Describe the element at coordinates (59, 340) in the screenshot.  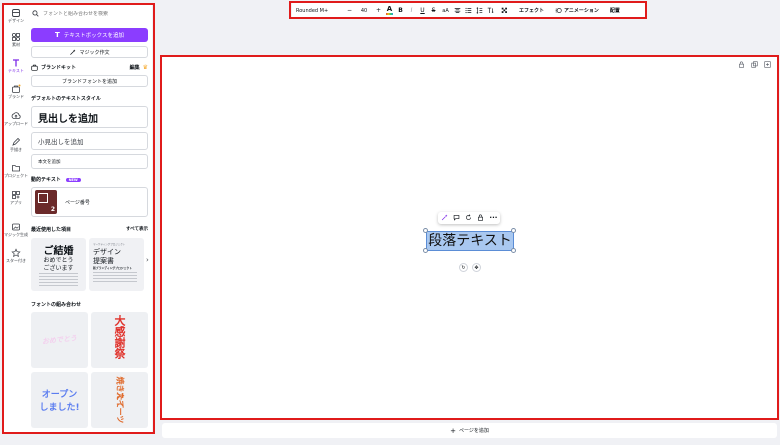
I see `font-combo-card-omedetou: おめでとう` at that location.